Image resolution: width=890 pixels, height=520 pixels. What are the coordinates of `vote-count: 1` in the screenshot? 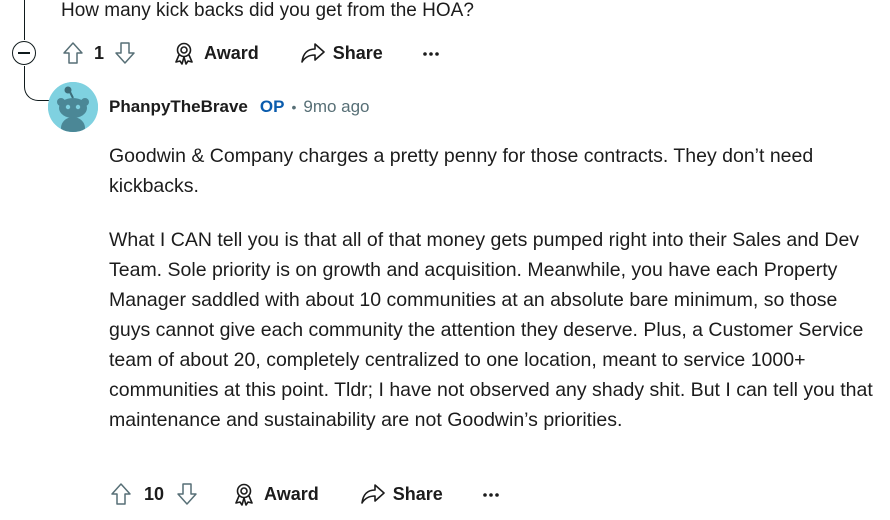 It's located at (99, 52).